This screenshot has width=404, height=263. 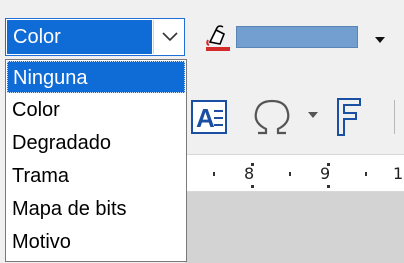 I want to click on dropdown-option-ninguna: Ninguna, so click(x=96, y=77).